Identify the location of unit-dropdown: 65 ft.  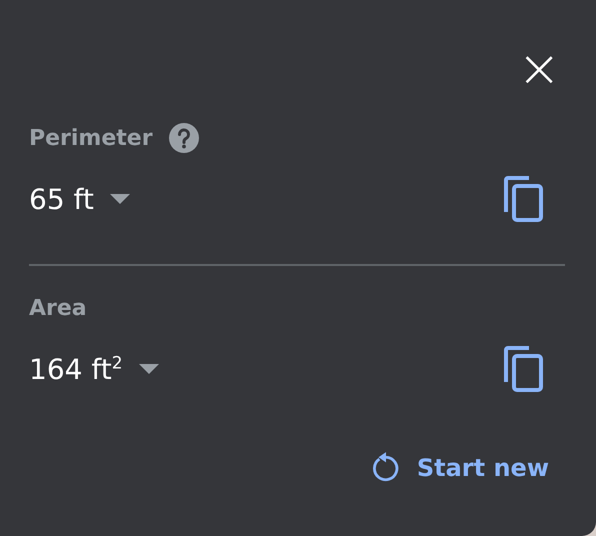
(79, 199).